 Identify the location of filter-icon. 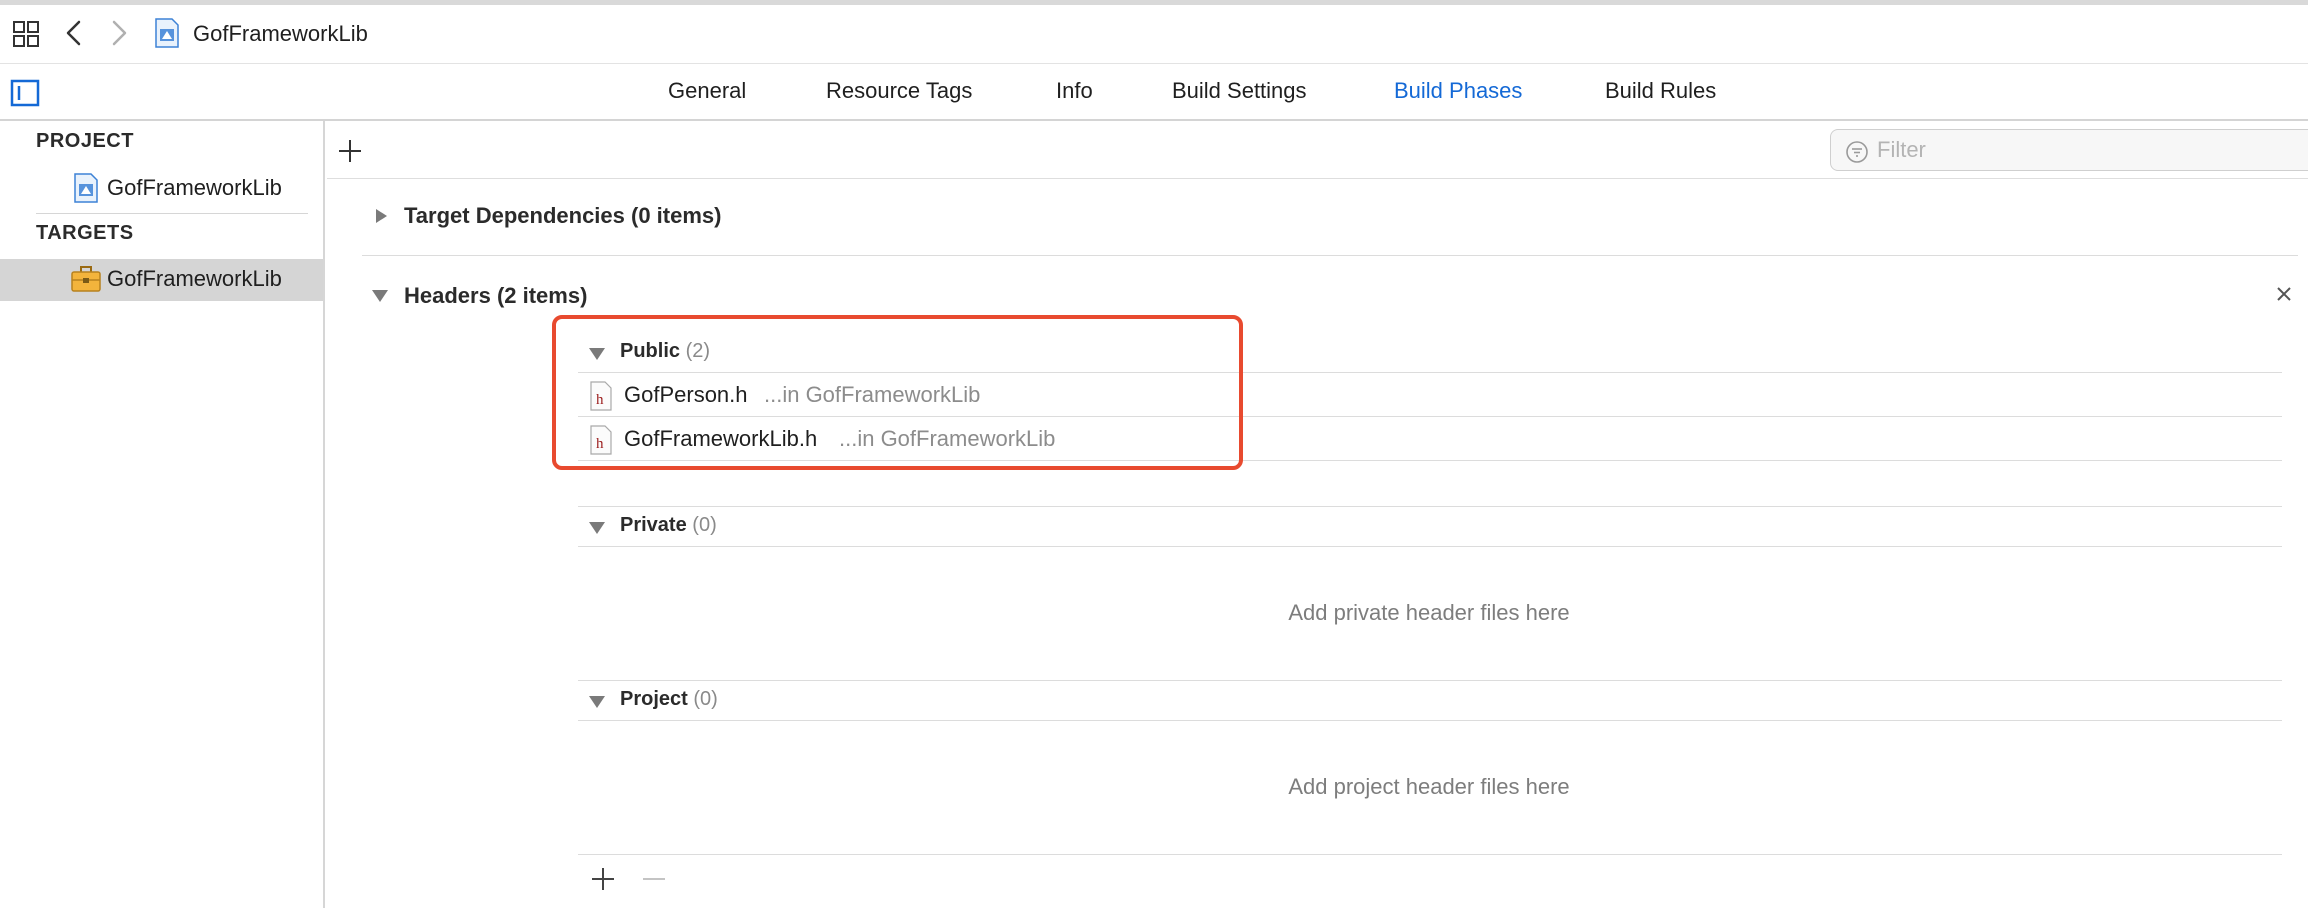
(1857, 152).